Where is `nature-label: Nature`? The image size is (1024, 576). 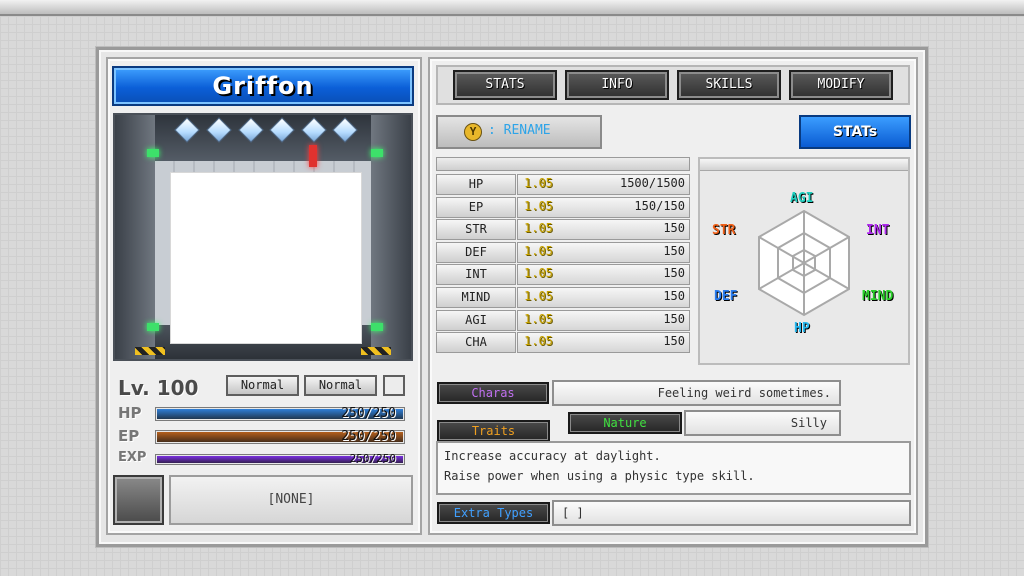
nature-label: Nature is located at coordinates (625, 423).